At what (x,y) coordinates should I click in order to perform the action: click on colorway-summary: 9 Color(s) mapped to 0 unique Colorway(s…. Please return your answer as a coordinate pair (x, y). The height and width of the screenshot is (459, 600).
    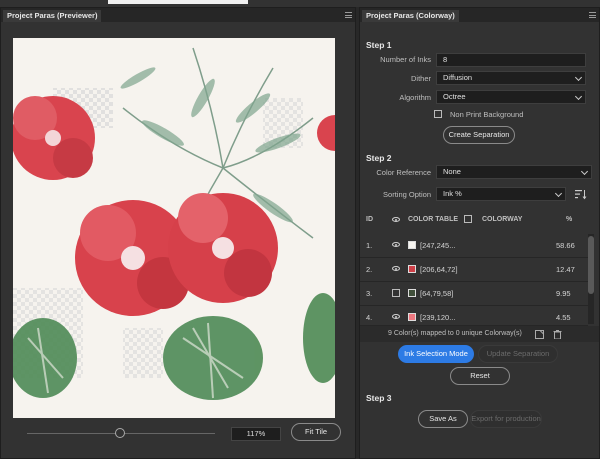
    Looking at the image, I should click on (479, 334).